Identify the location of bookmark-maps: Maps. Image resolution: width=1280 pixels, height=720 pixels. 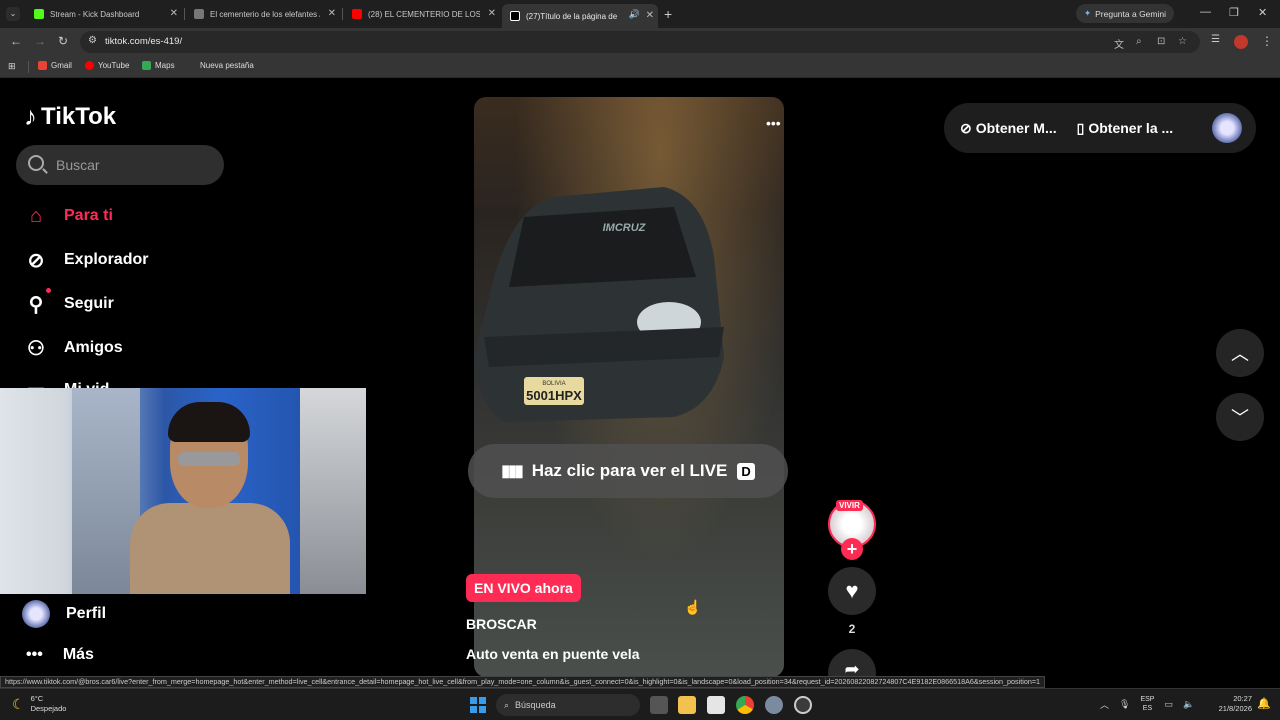
(158, 65).